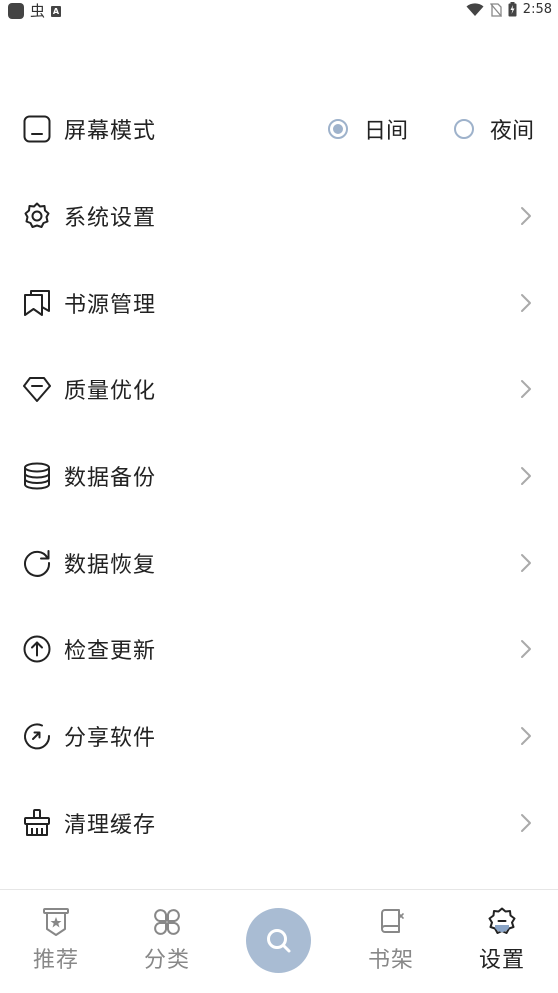 The width and height of the screenshot is (558, 993). I want to click on wifi-icon, so click(475, 9).